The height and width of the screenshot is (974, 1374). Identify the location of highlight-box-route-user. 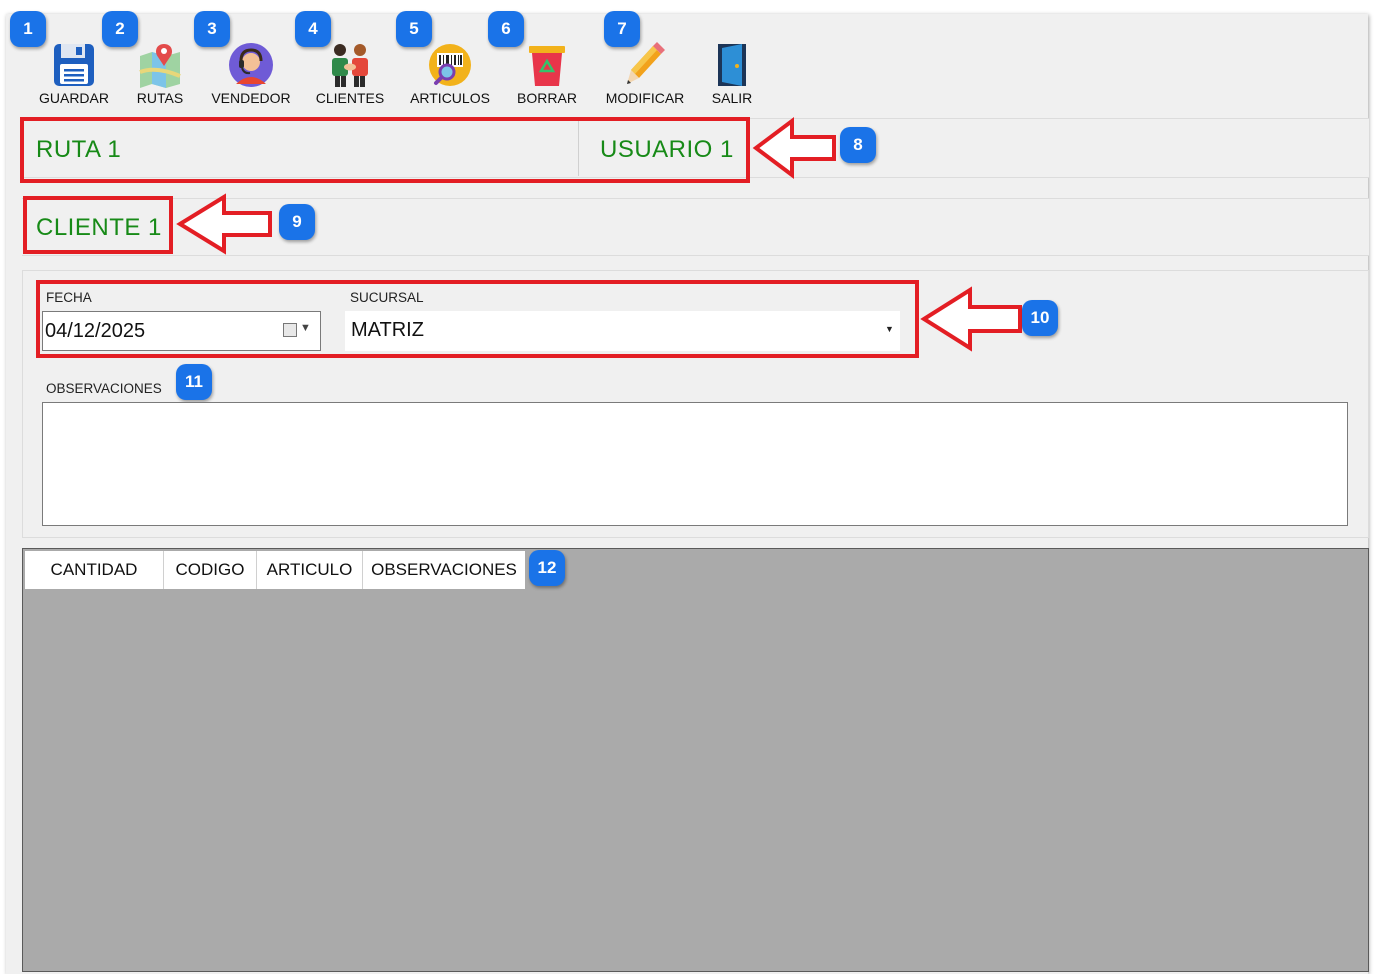
(385, 150).